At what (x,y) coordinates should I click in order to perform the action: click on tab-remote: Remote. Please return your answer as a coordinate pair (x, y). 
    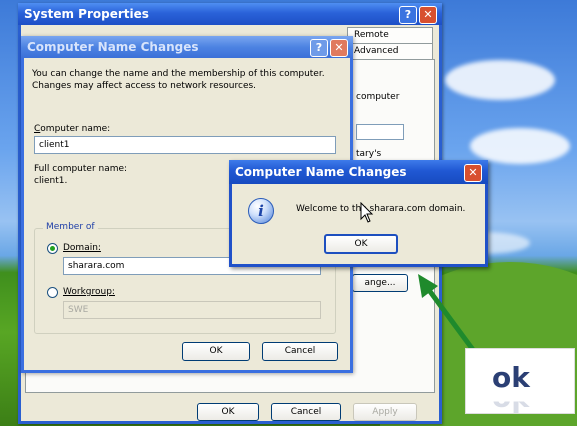
    Looking at the image, I should click on (390, 35).